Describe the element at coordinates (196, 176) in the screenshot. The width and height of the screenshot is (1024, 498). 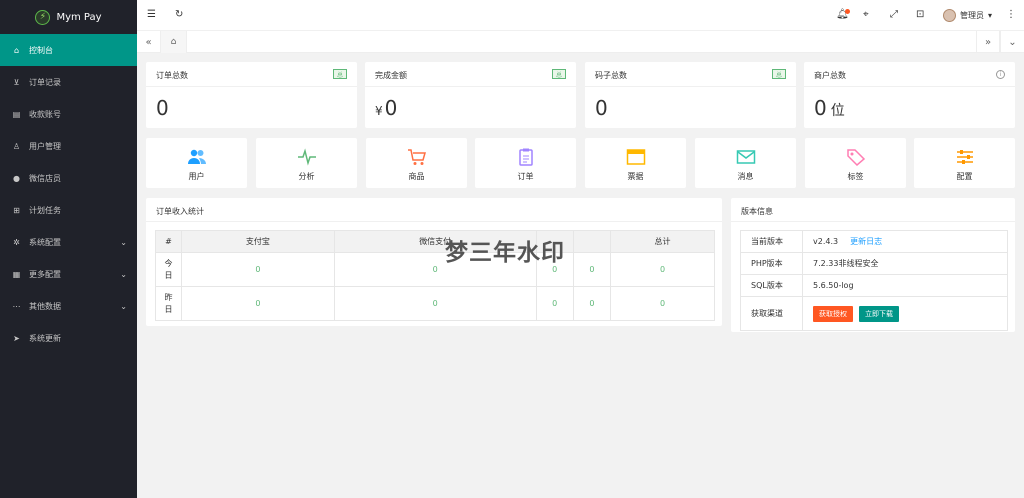
I see `shortcut-label: 用户` at that location.